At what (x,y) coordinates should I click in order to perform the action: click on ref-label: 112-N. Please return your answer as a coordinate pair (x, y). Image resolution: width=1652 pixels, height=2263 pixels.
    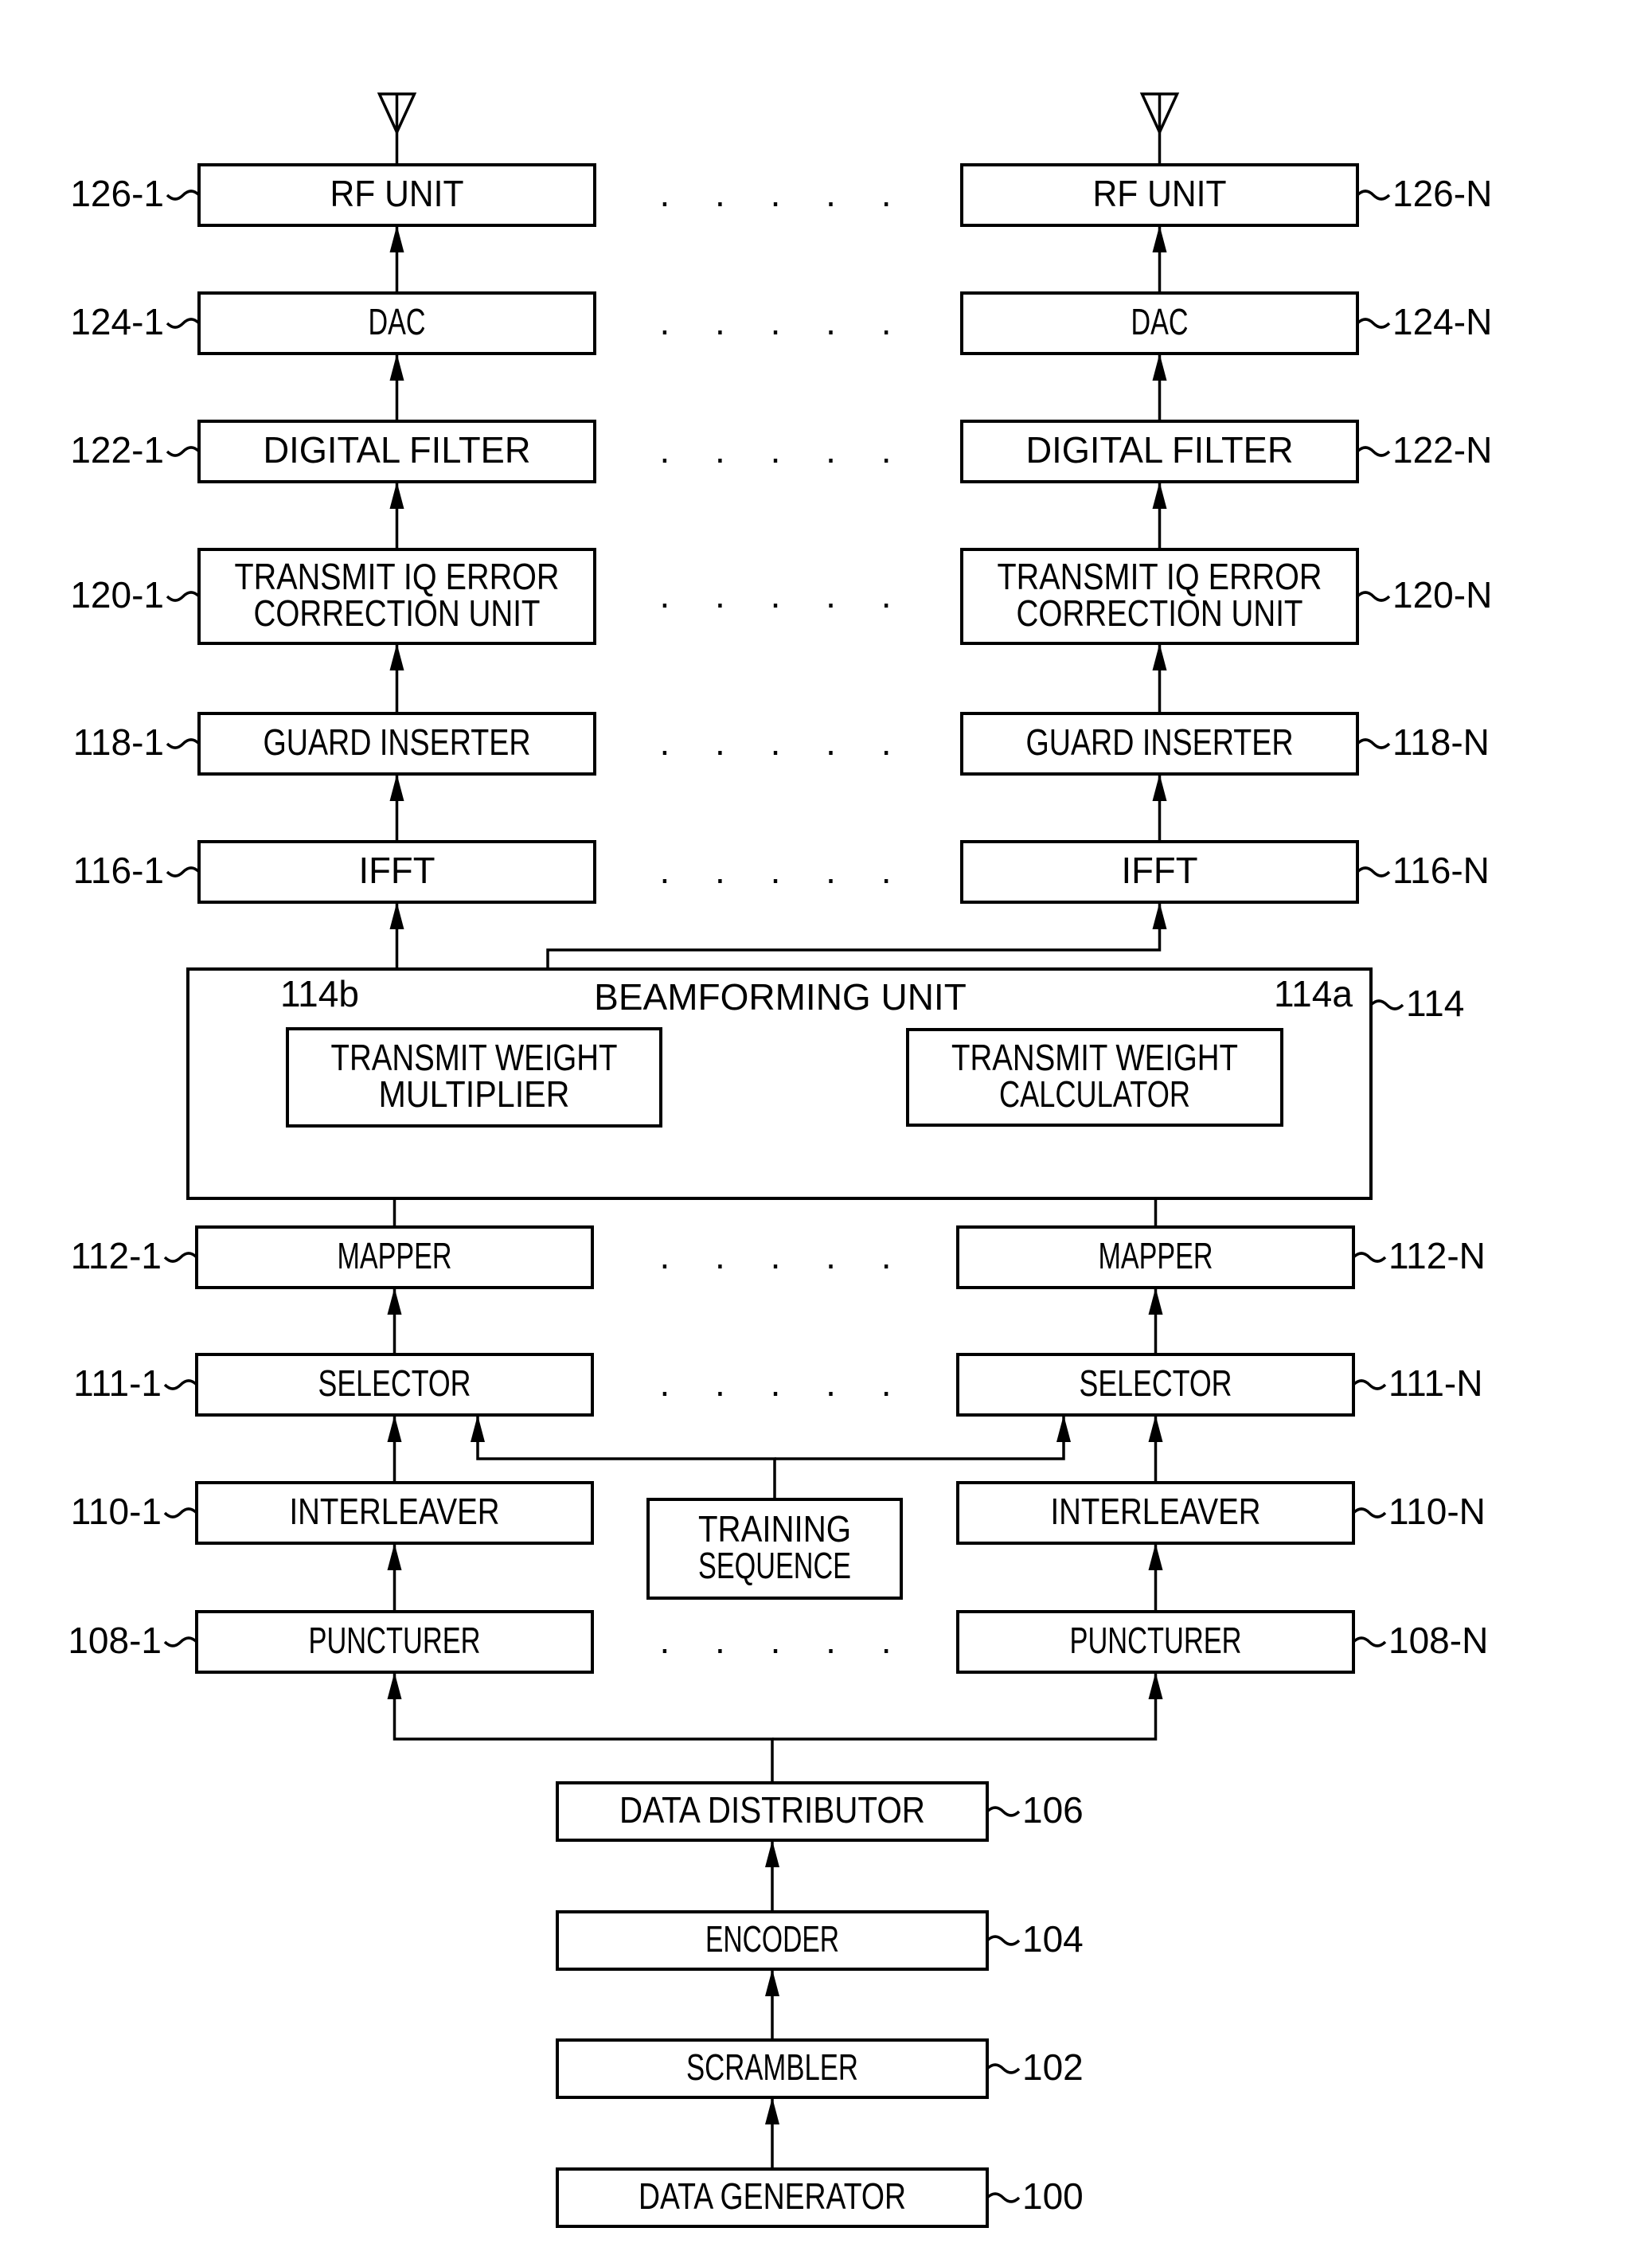
    Looking at the image, I should click on (1437, 1256).